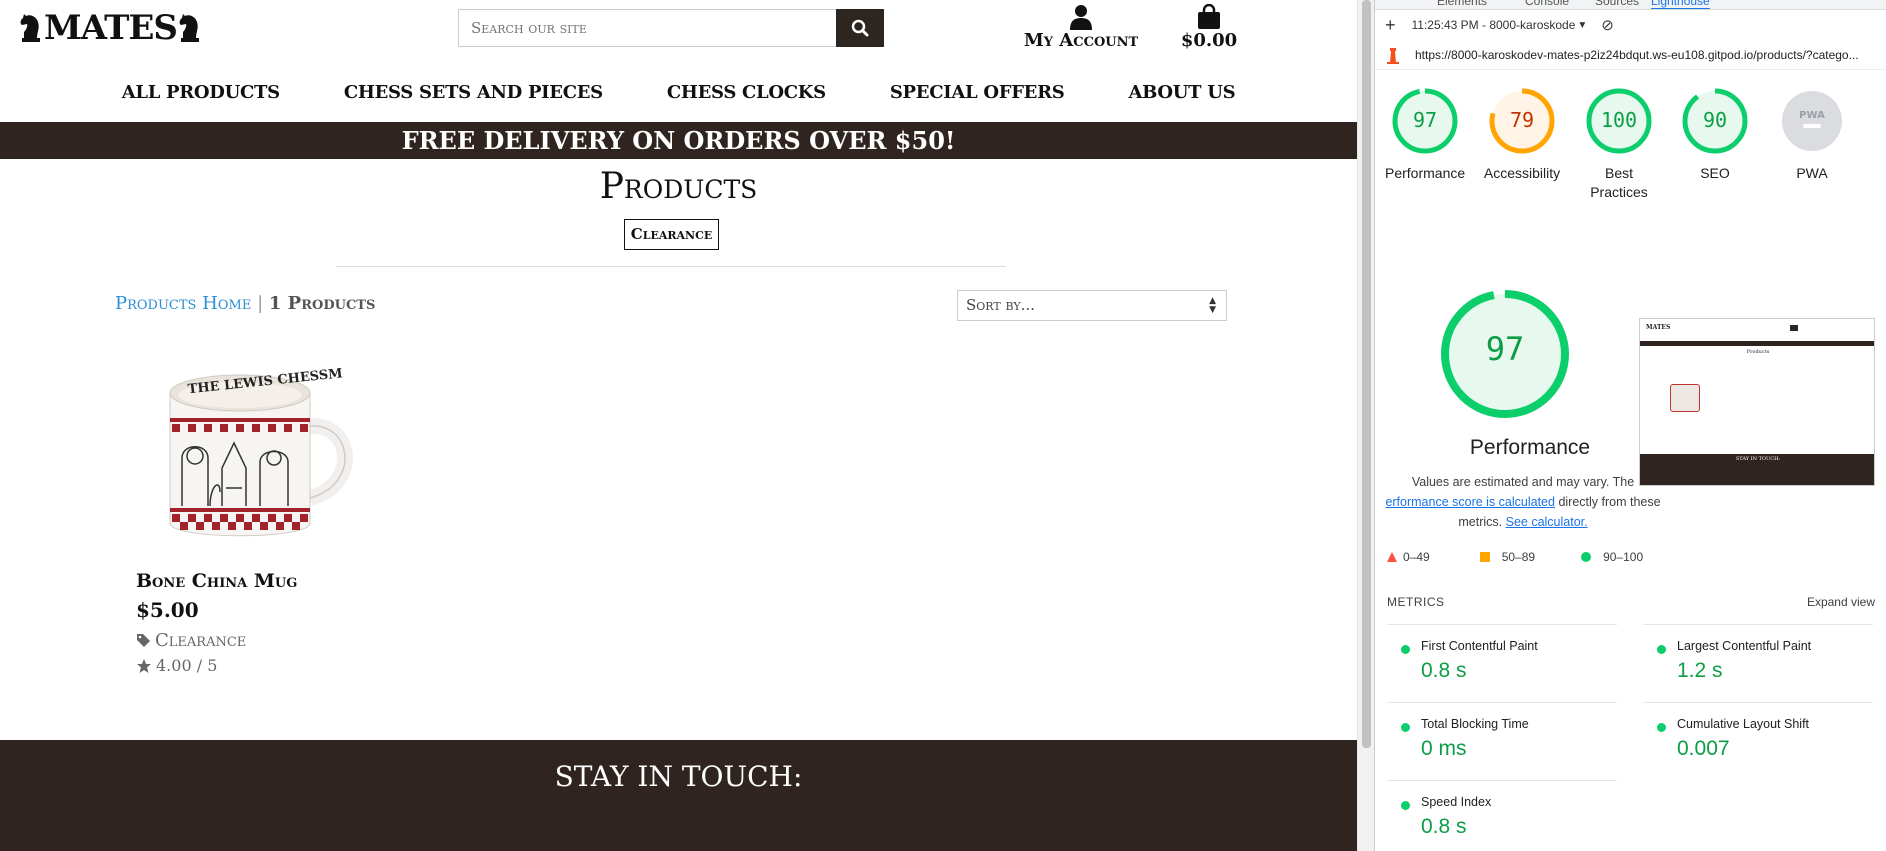  Describe the element at coordinates (1502, 731) in the screenshot. I see `metric-total-blocking-time: Total Blocking Time 0 ms` at that location.